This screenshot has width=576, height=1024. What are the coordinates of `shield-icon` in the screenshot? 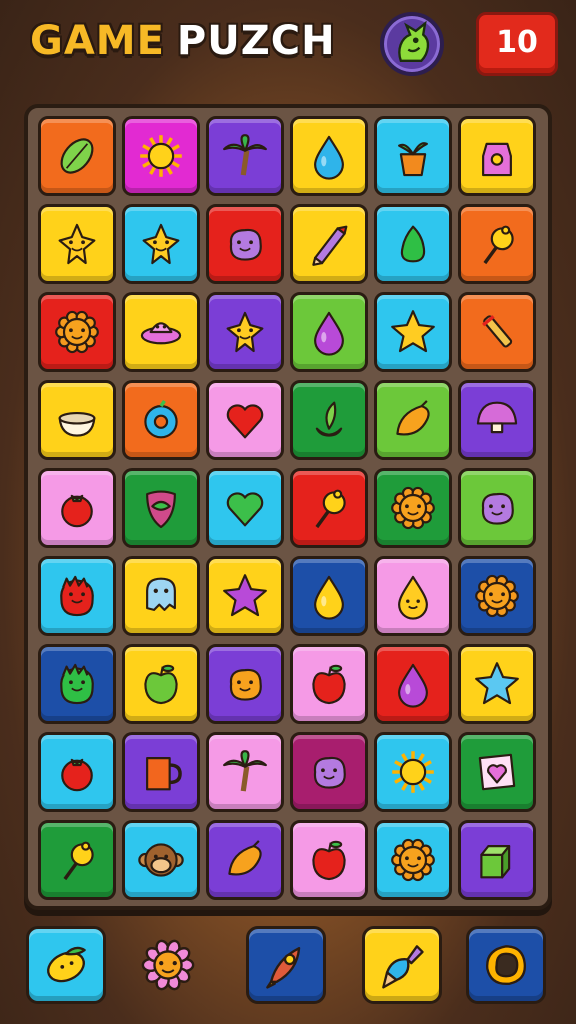 It's located at (161, 509).